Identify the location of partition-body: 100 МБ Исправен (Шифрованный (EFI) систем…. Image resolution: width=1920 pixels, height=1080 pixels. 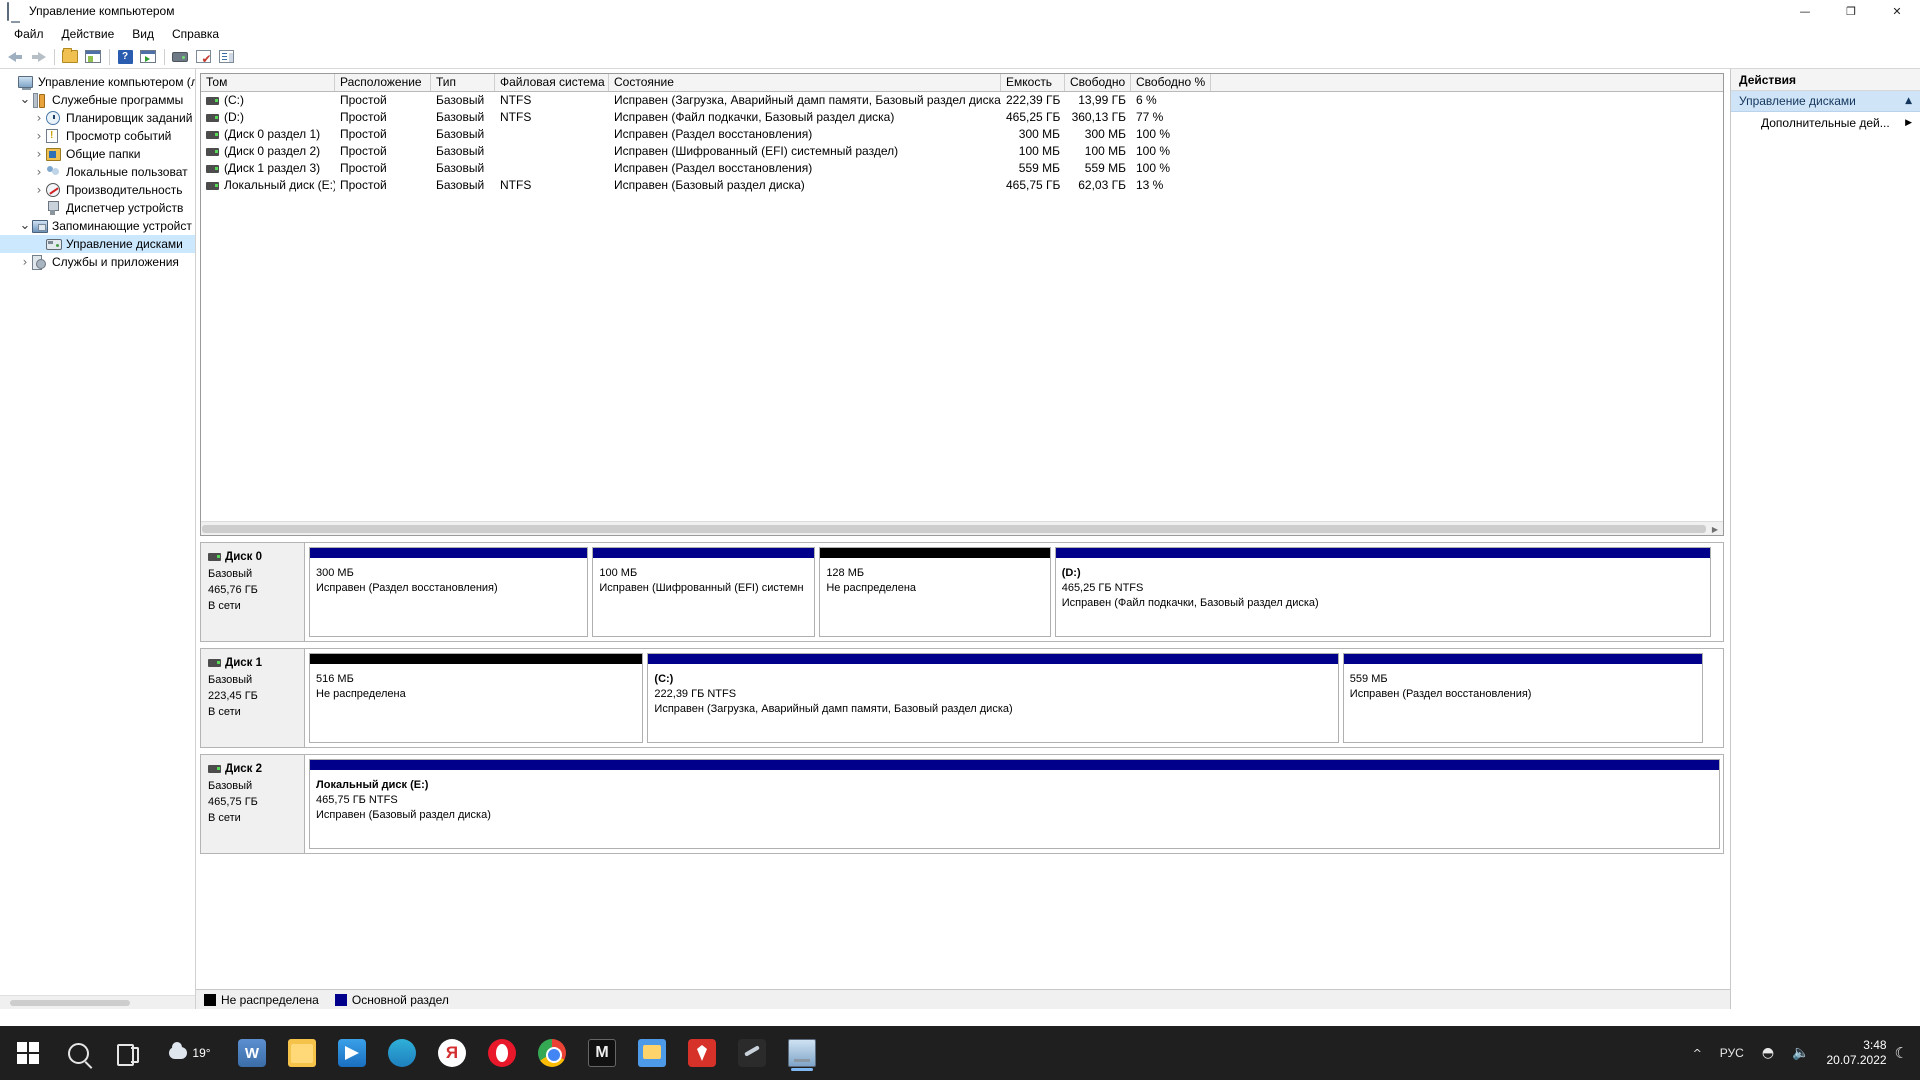
(703, 597).